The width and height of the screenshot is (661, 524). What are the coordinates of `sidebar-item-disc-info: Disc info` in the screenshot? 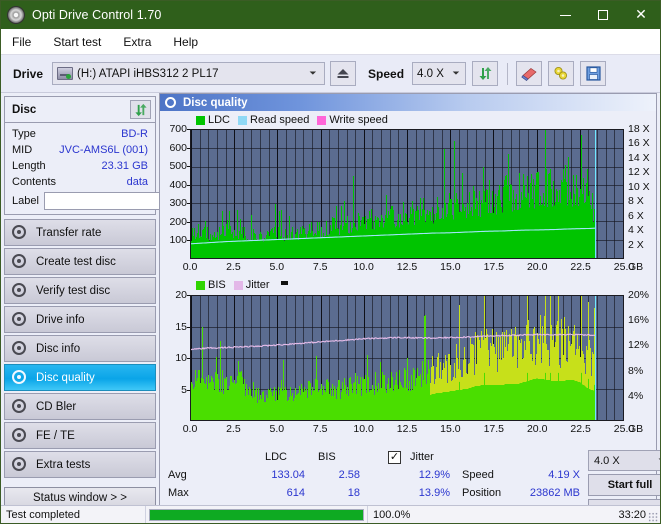 It's located at (80, 348).